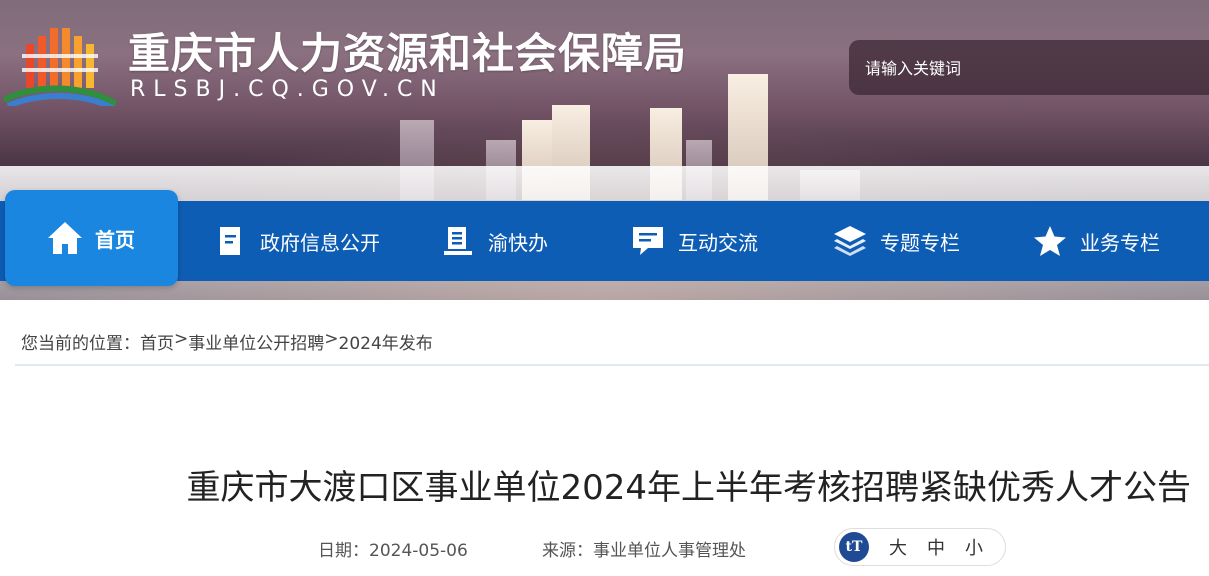 This screenshot has width=1209, height=576. I want to click on breadcrumb-prefix: 您当前的位置：, so click(80, 343).